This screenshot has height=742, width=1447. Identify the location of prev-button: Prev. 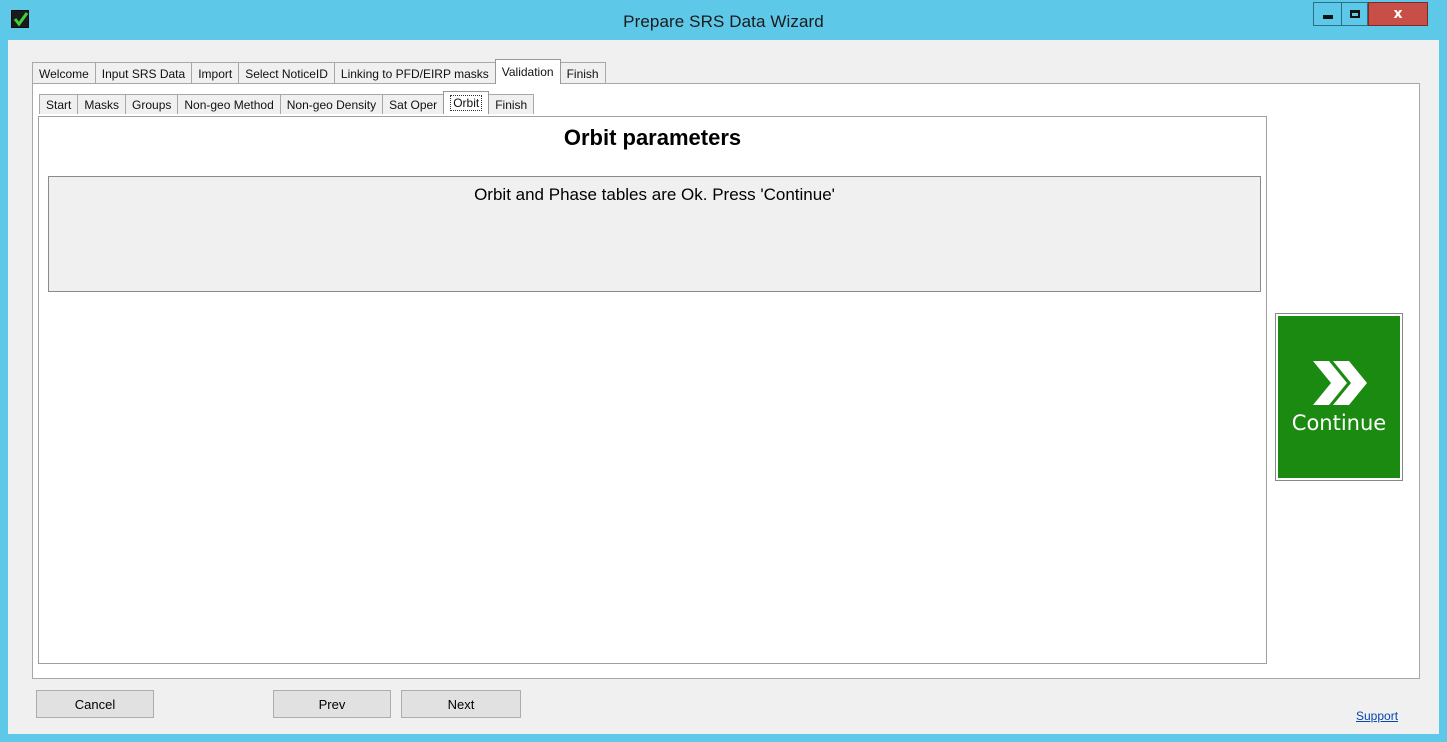
(332, 704).